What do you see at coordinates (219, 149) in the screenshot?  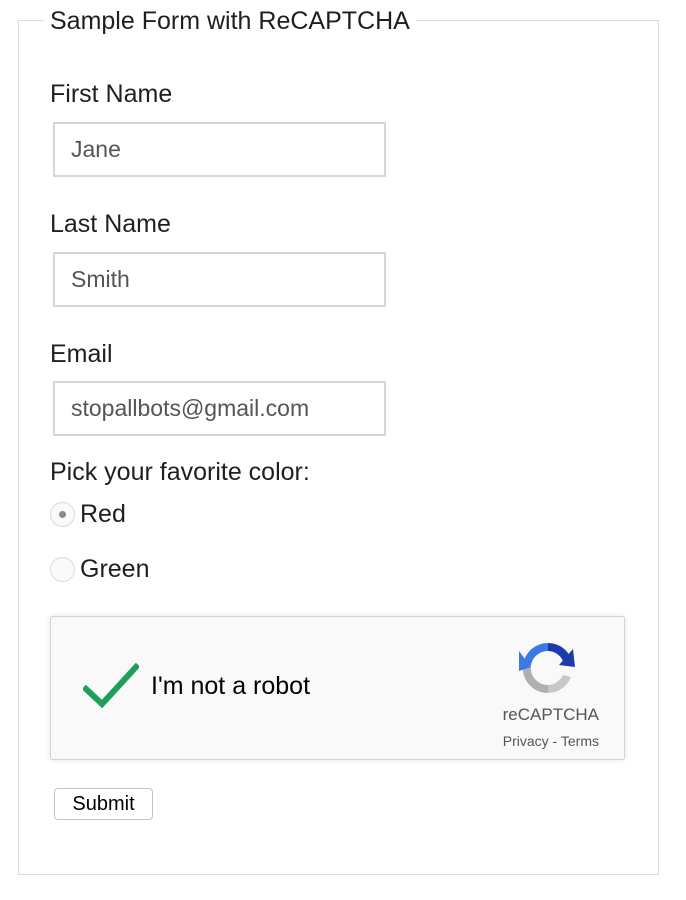 I see `first-name-input` at bounding box center [219, 149].